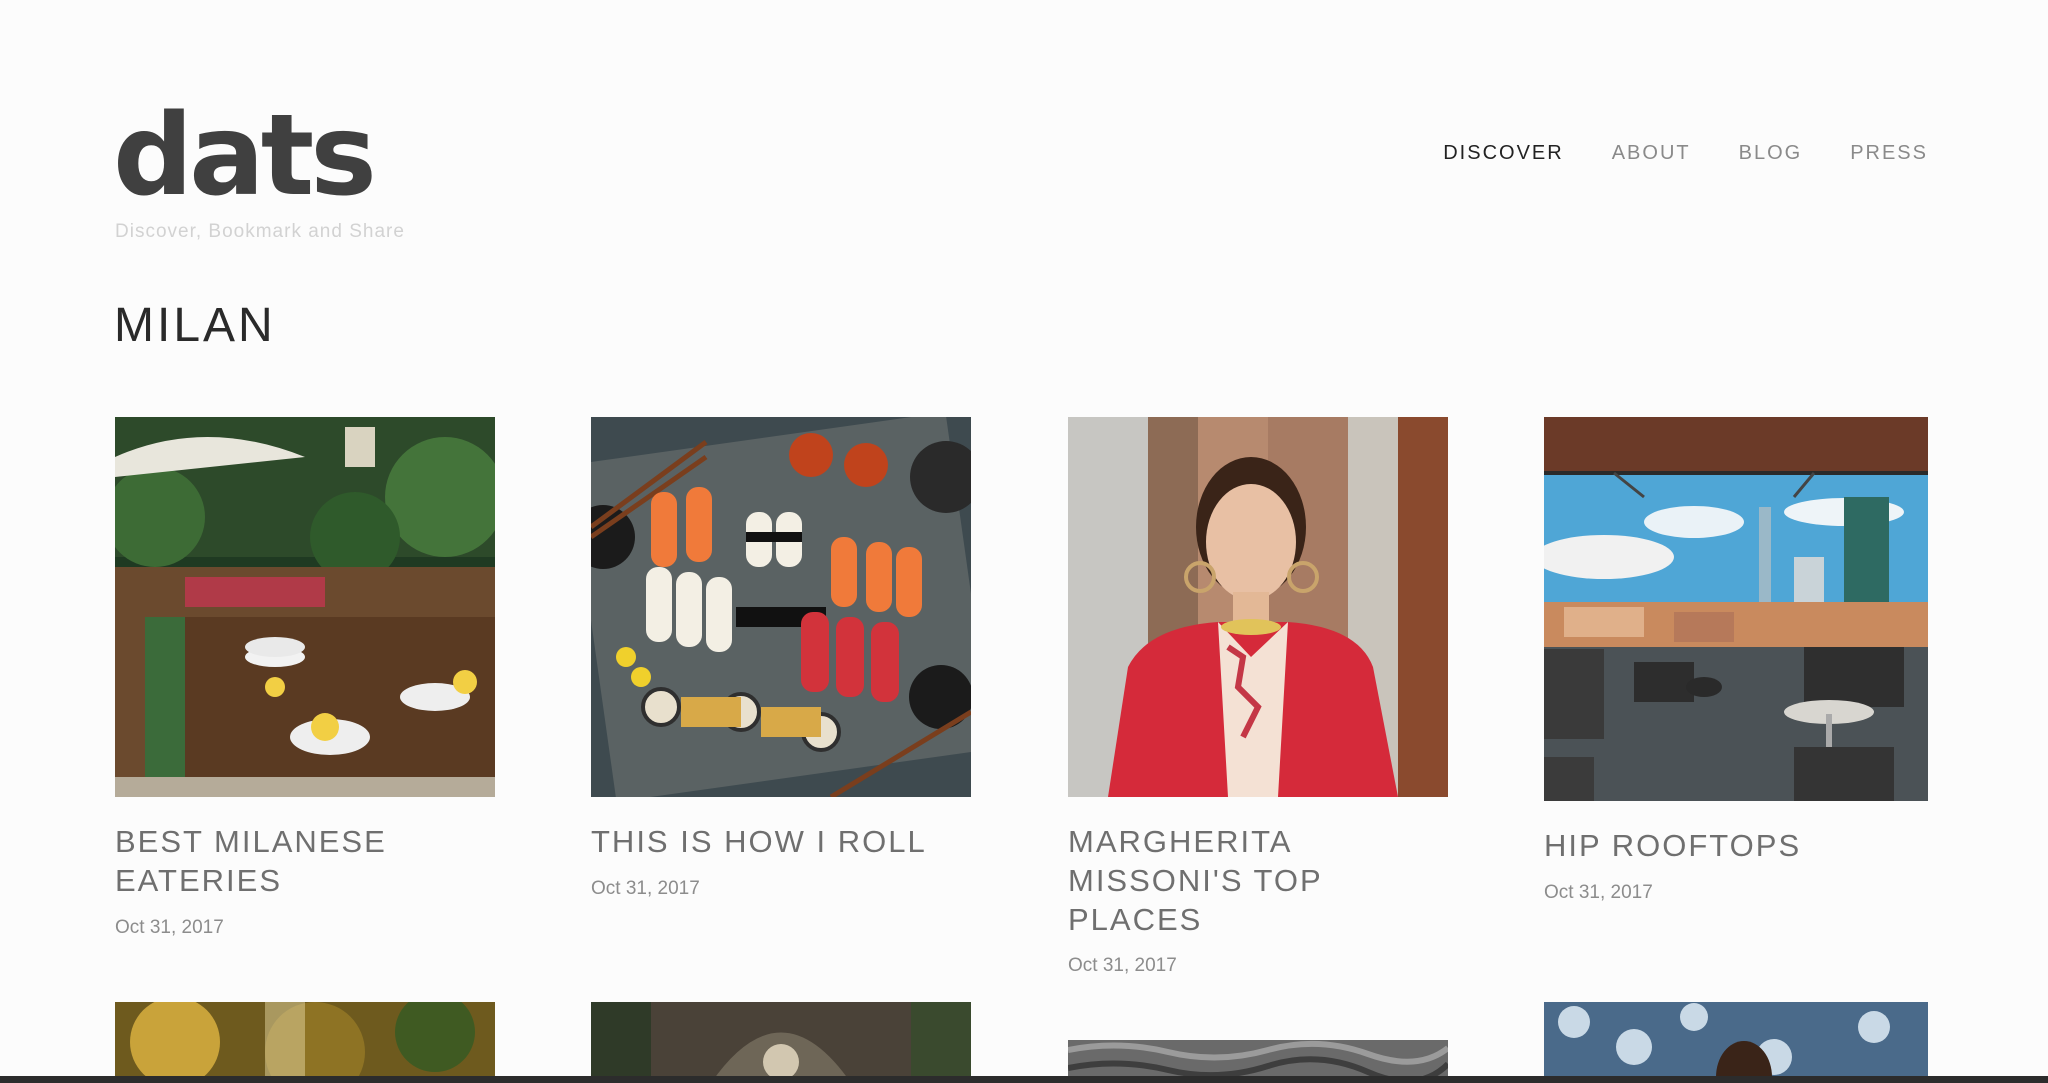  I want to click on nav-discover: DISCOVER, so click(1503, 153).